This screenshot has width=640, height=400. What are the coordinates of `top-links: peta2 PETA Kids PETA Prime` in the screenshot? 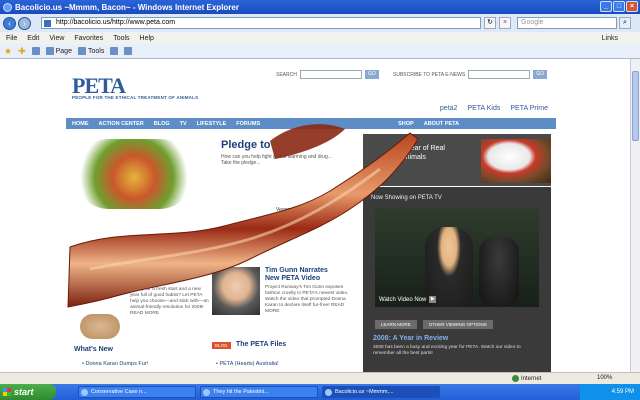 It's located at (494, 108).